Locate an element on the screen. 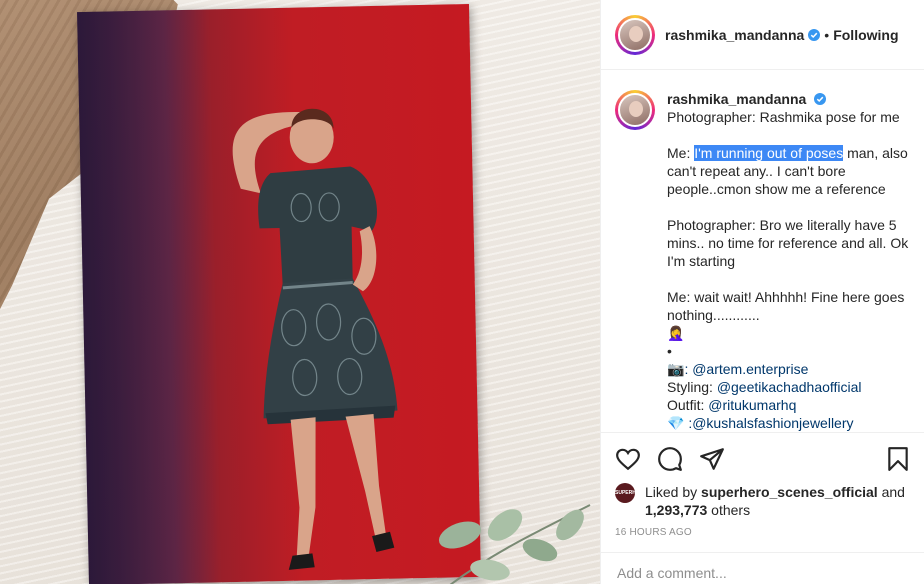 This screenshot has height=584, width=924. jewellery-tag: :@kushalsfashionjewellery is located at coordinates (768, 423).